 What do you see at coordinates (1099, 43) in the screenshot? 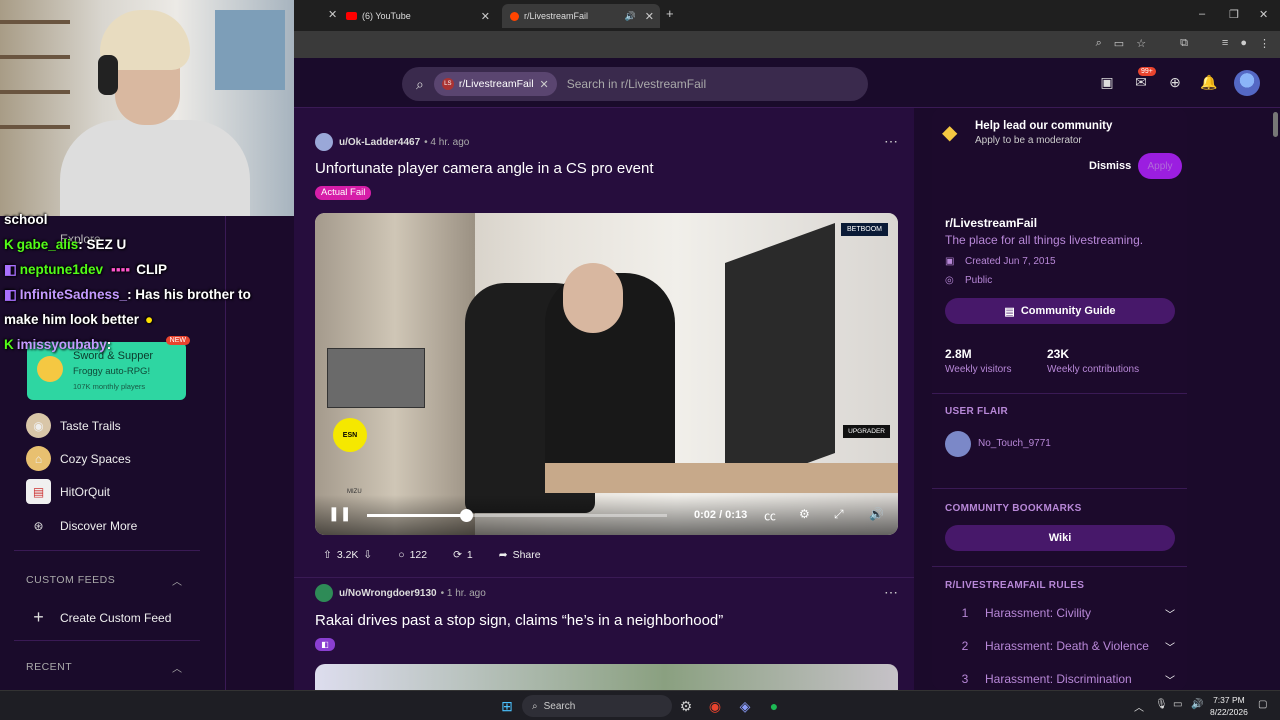
I see `zoom-icon: ⌕` at bounding box center [1099, 43].